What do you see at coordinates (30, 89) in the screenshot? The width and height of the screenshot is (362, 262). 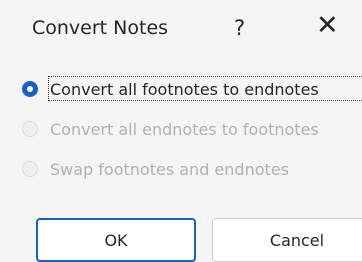 I see `radio-selected-icon` at bounding box center [30, 89].